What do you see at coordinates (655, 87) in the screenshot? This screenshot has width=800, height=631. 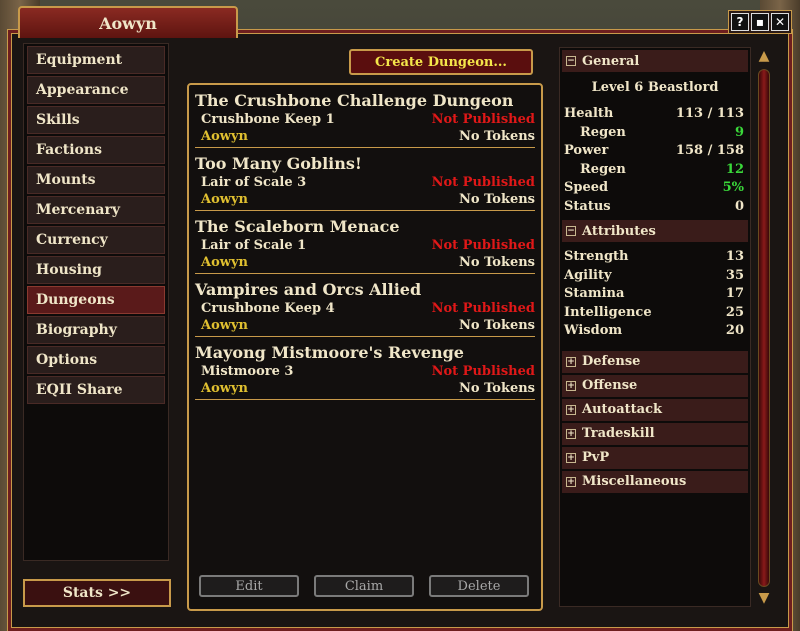 I see `character-level: Level 6 Beastlord` at bounding box center [655, 87].